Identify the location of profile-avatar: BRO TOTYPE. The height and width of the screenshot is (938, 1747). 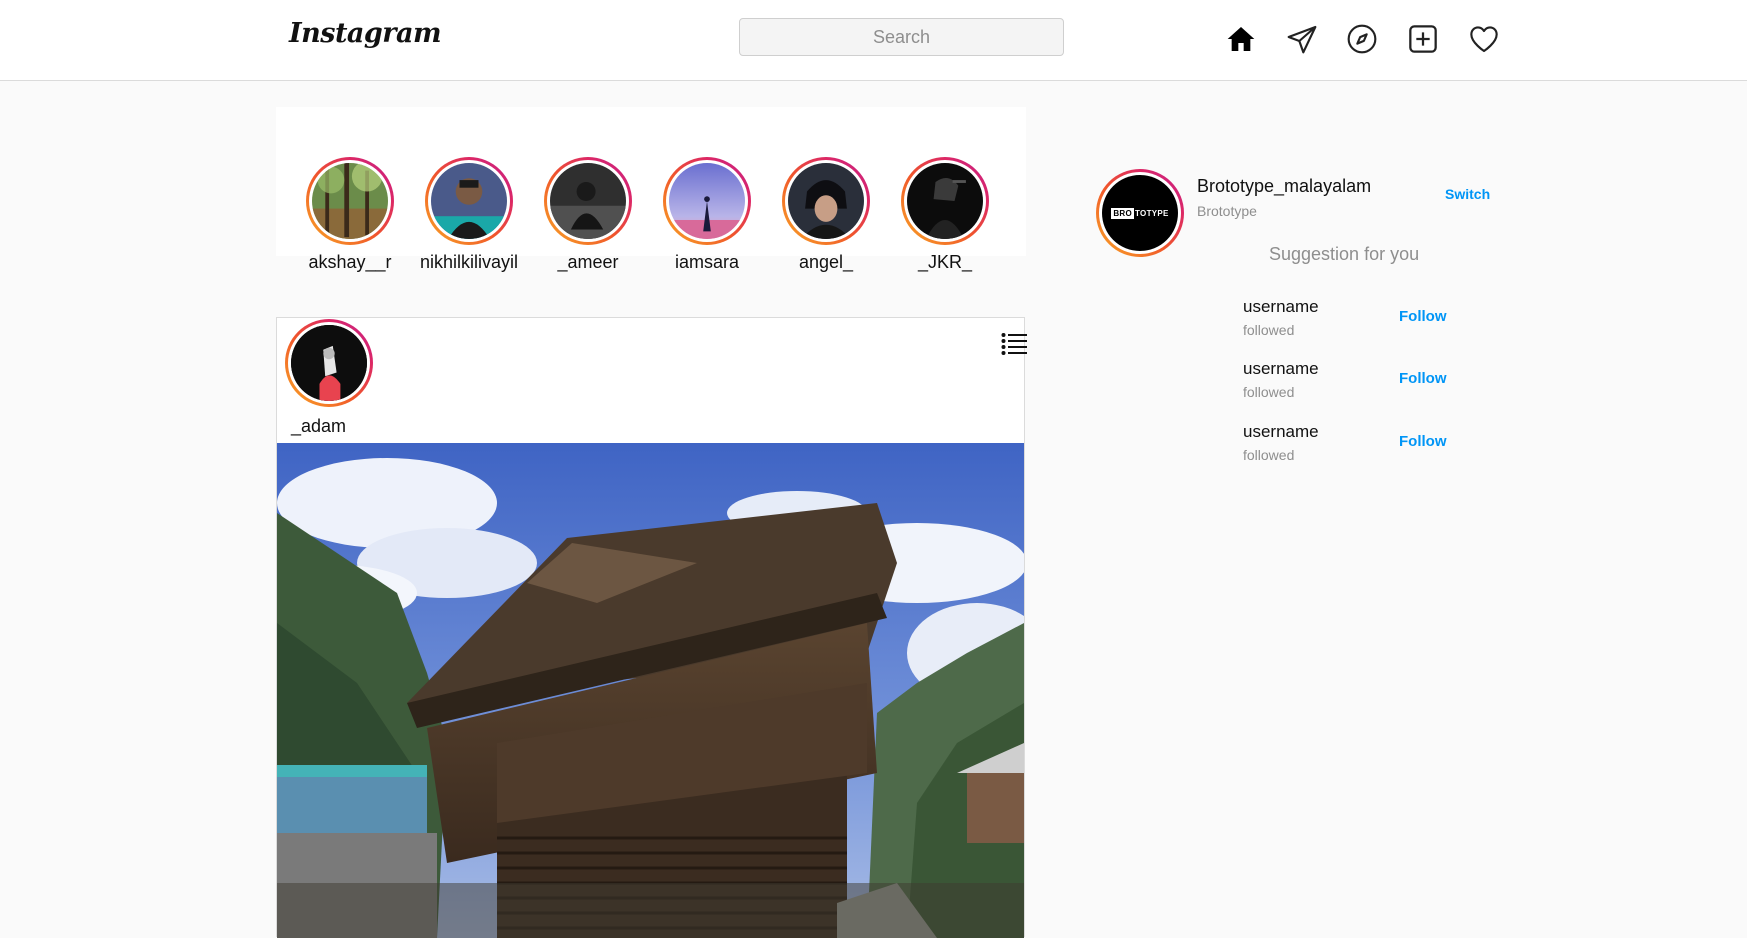
(1140, 213).